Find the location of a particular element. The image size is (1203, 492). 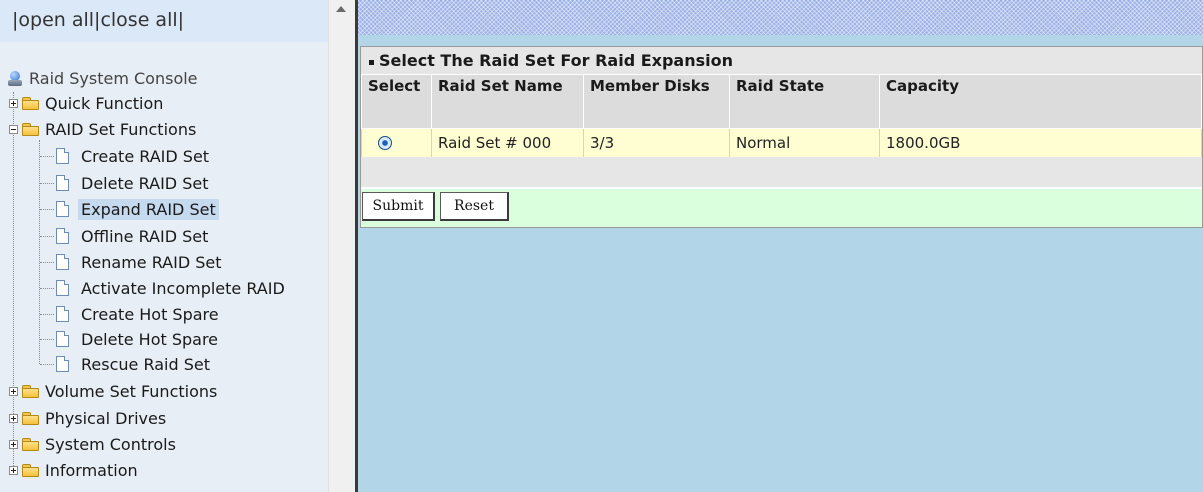

tree-item-rescue-raid-set: Rescue Raid Set is located at coordinates (134, 364).